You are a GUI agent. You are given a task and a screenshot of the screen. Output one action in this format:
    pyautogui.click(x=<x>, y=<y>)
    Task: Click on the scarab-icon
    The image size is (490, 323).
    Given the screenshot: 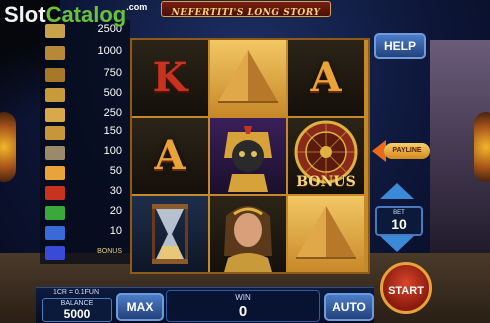 What is the action you would take?
    pyautogui.click(x=55, y=95)
    